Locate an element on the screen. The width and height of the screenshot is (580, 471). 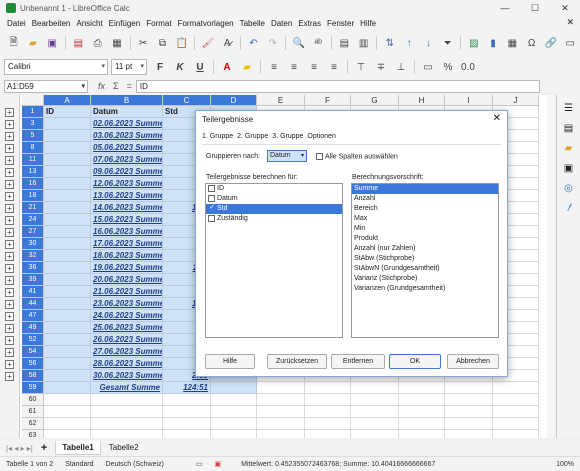
comment-icon: ▭ is located at coordinates (570, 43).